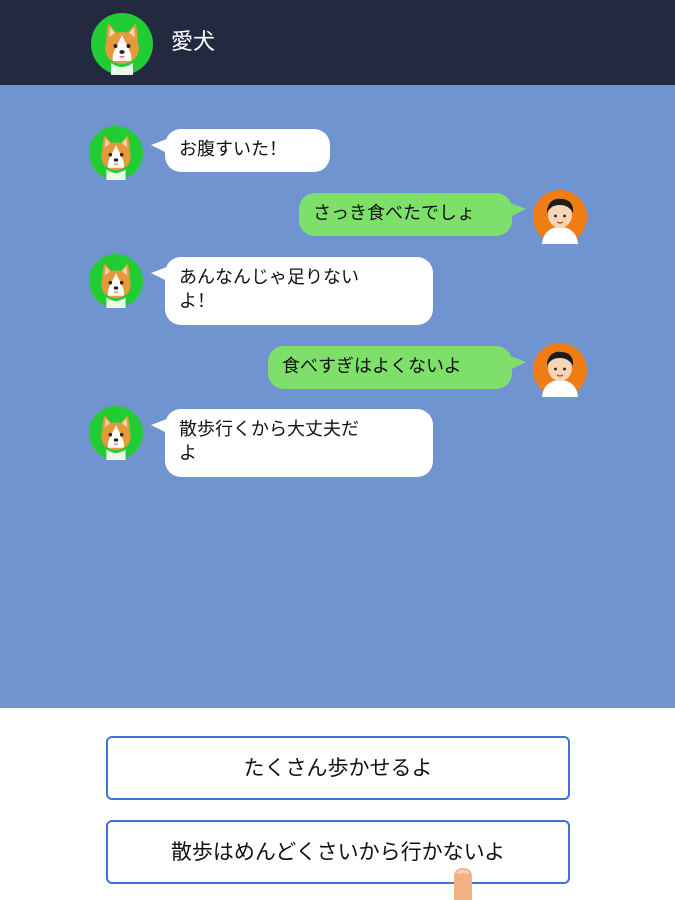  I want to click on finger-pointer-icon, so click(463, 884).